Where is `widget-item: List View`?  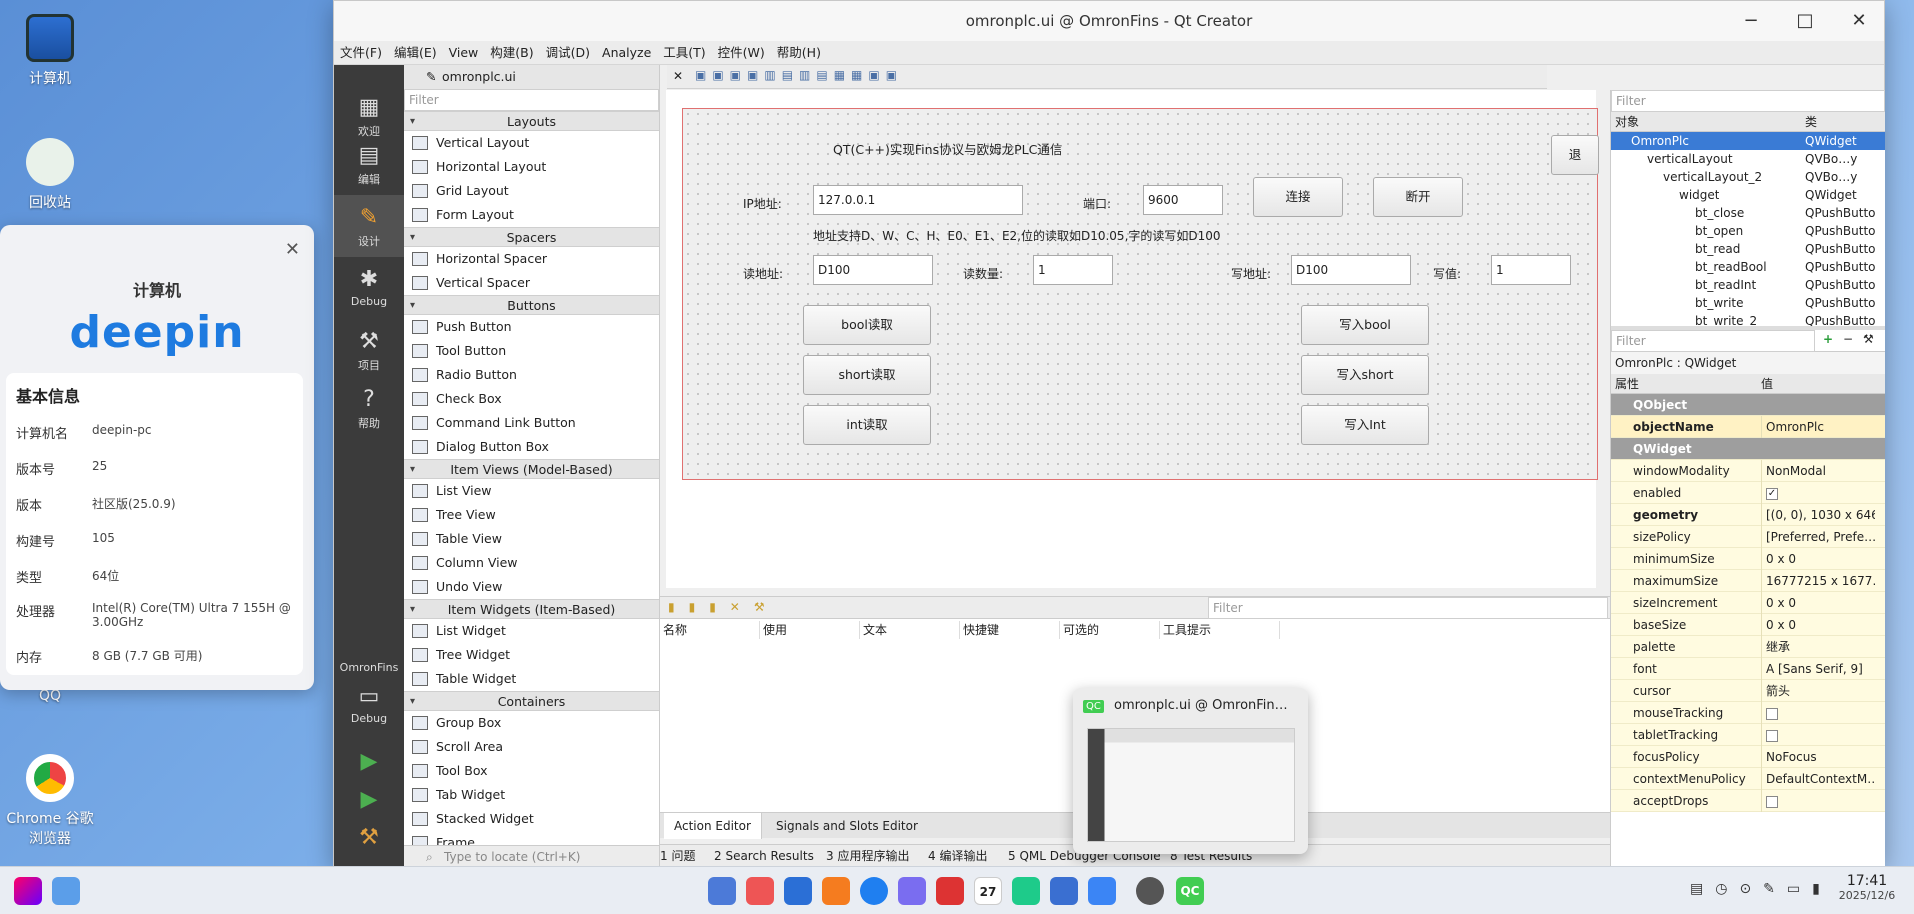 widget-item: List View is located at coordinates (531, 491).